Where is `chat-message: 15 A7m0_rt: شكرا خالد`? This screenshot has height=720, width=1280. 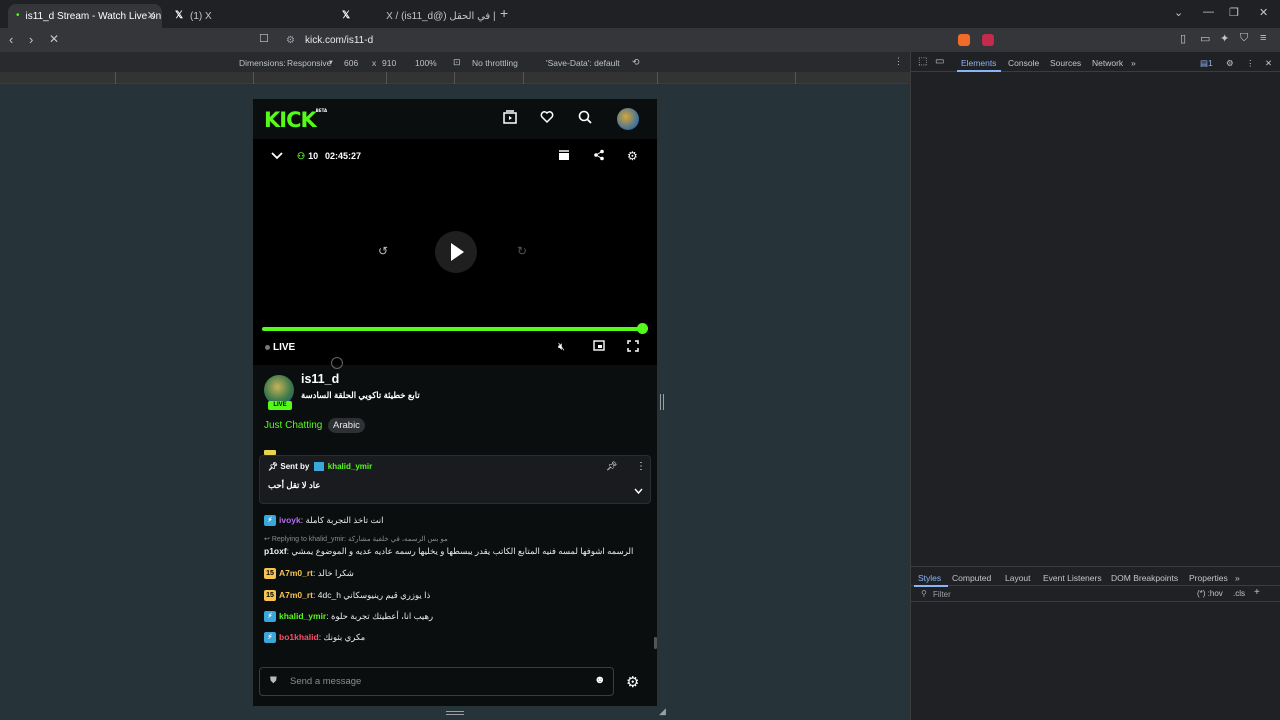 chat-message: 15 A7m0_rt: شكرا خالد is located at coordinates (309, 574).